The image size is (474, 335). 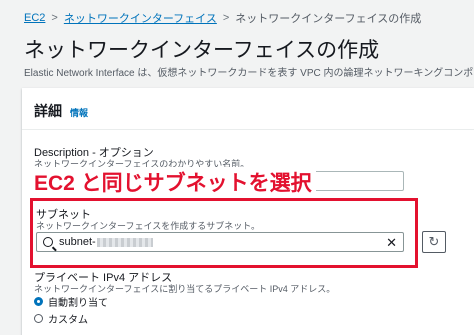 I want to click on radio-option-auto-assign: 自動割り当て, so click(x=71, y=301).